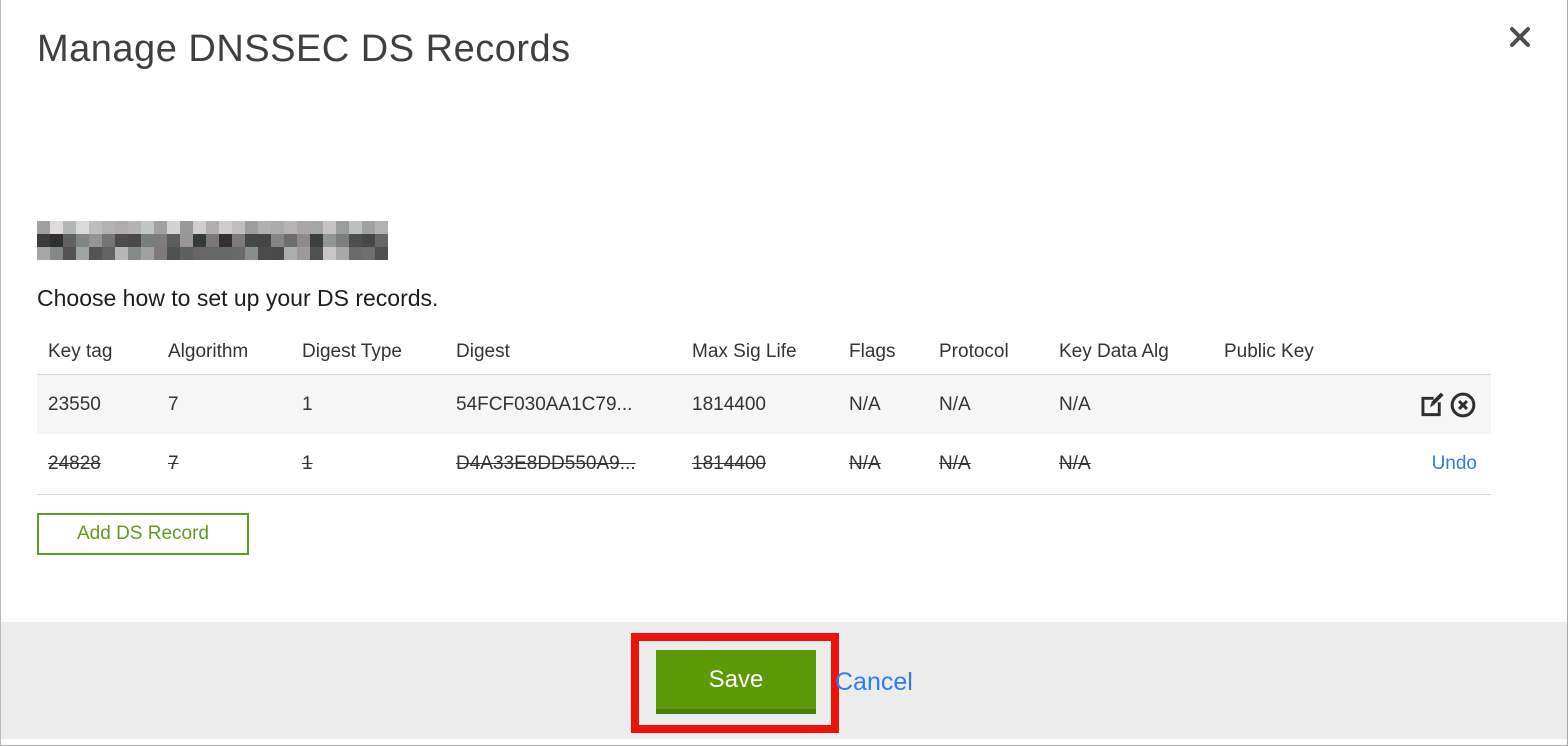 Image resolution: width=1568 pixels, height=746 pixels. I want to click on cancel-link: Cancel, so click(874, 682).